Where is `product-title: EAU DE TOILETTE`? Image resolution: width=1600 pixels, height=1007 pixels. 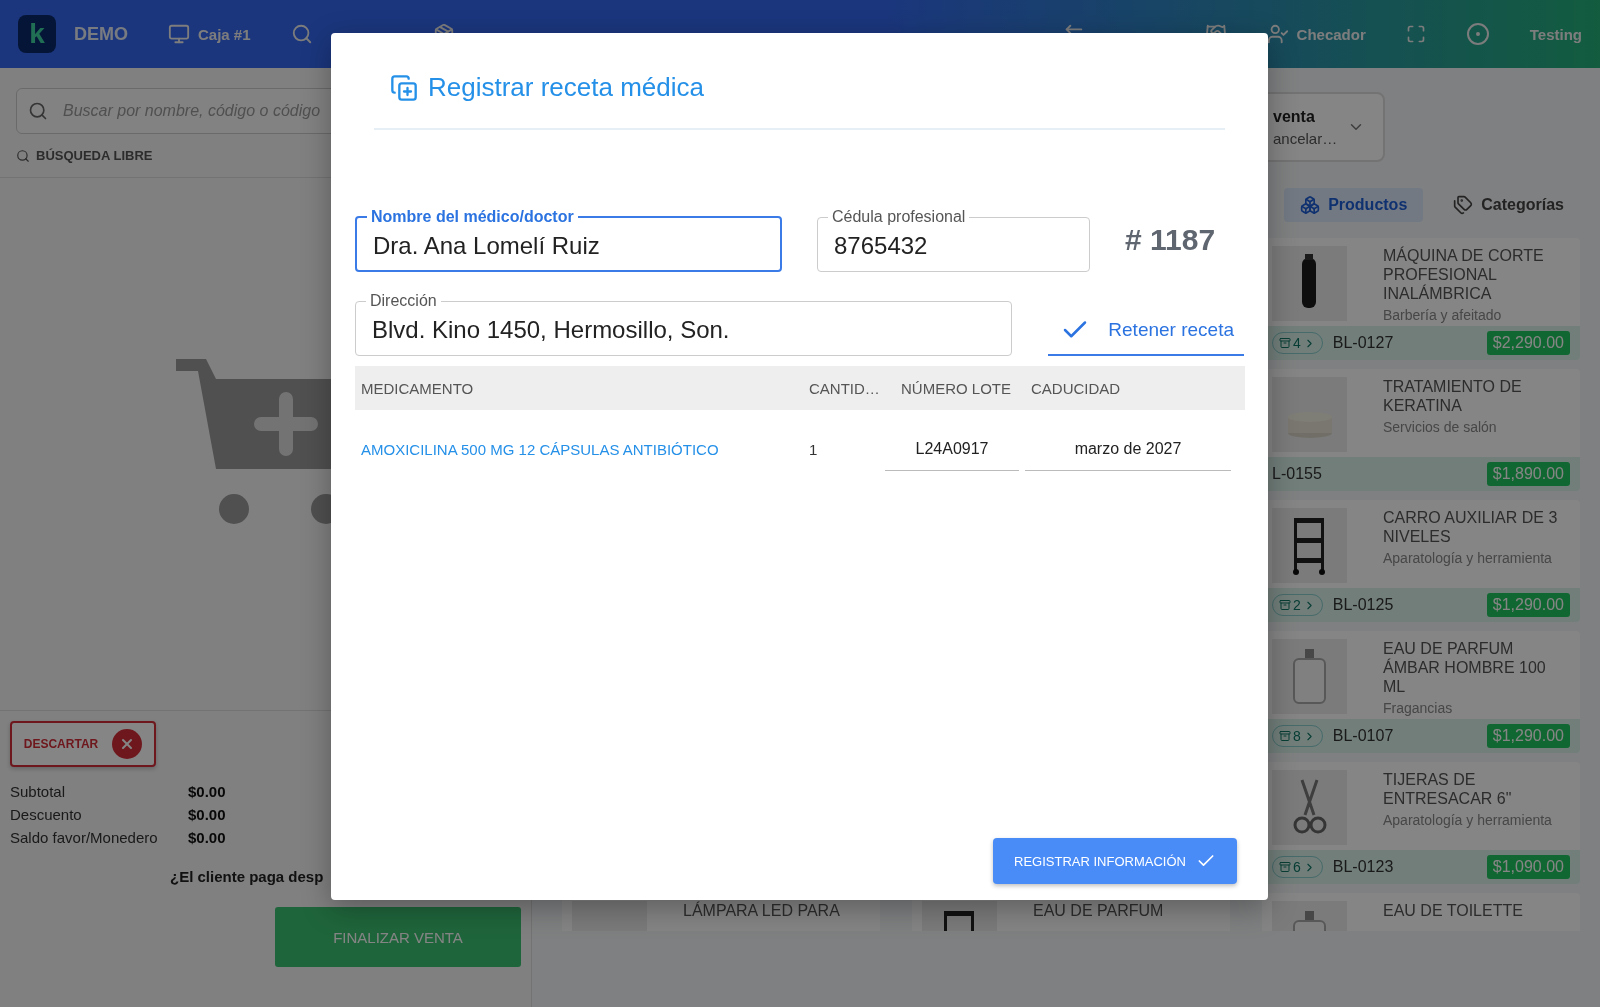
product-title: EAU DE TOILETTE is located at coordinates (1453, 910).